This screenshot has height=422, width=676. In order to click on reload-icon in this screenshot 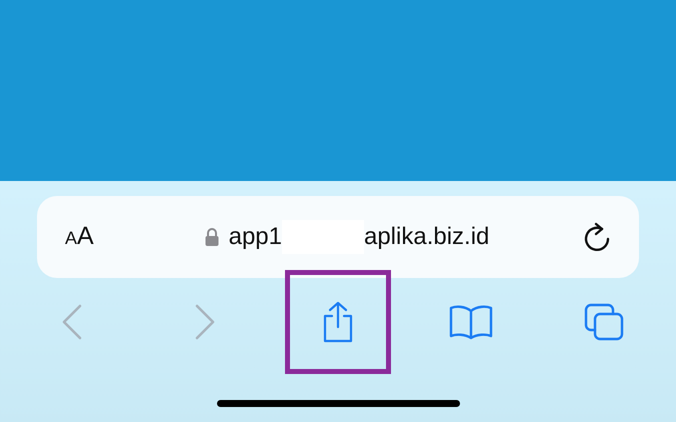, I will do `click(597, 237)`.